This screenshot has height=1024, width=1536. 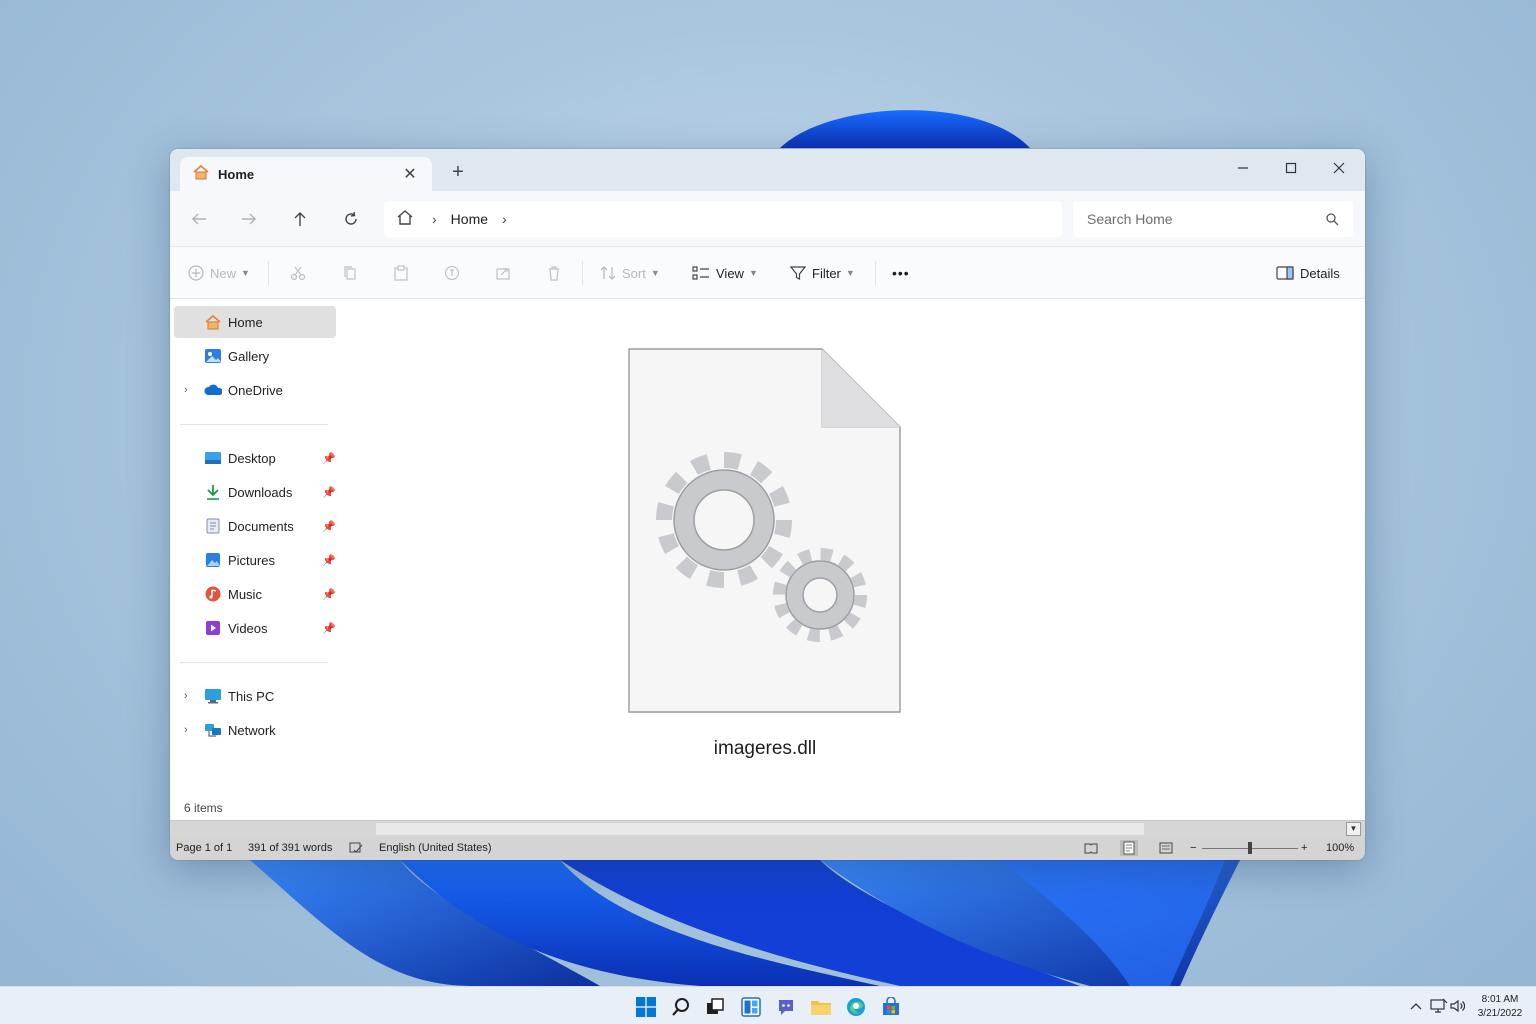 I want to click on refresh-button, so click(x=351, y=219).